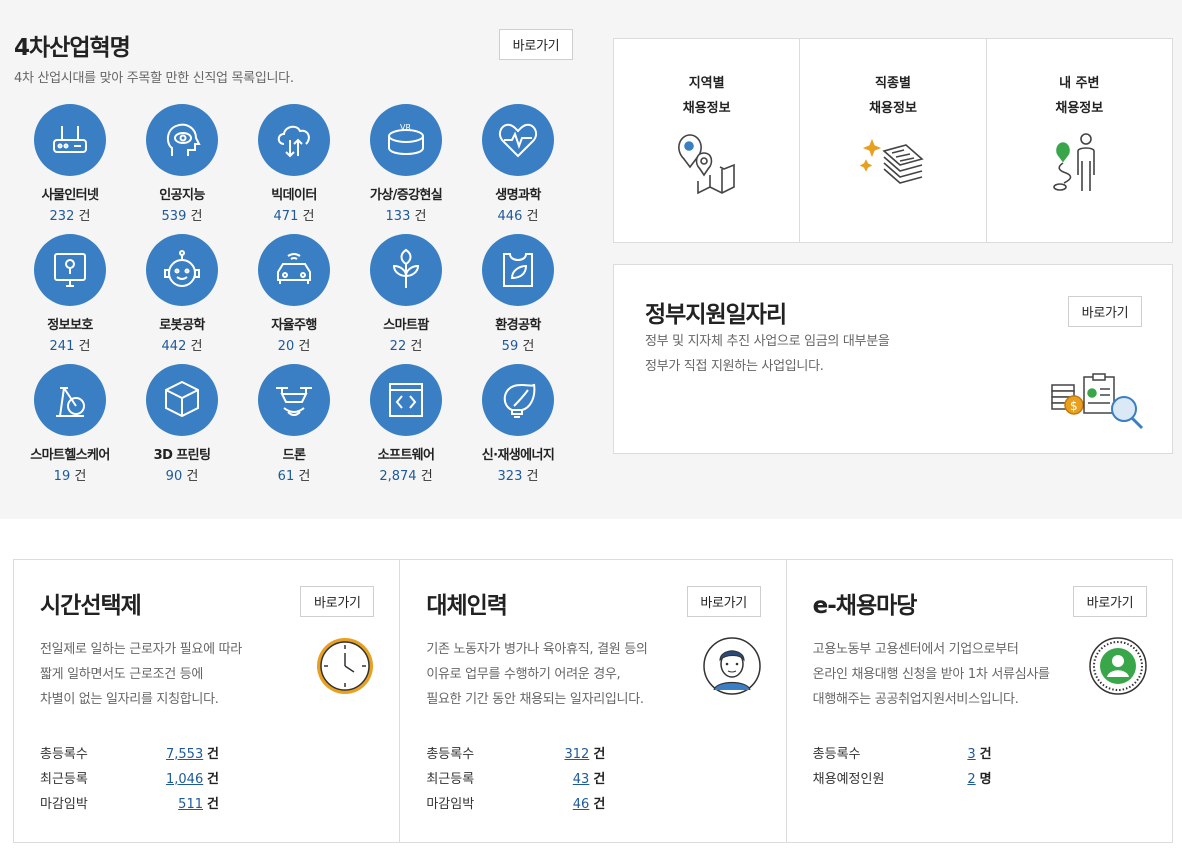 The height and width of the screenshot is (849, 1182). Describe the element at coordinates (406, 424) in the screenshot. I see `industry-item-software: 소프트웨어 2,874 건` at that location.